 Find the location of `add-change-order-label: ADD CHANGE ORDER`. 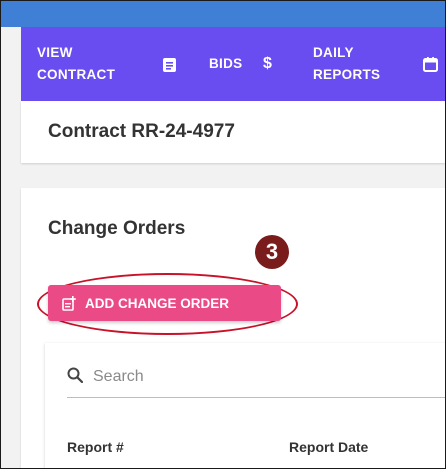

add-change-order-label: ADD CHANGE ORDER is located at coordinates (157, 303).